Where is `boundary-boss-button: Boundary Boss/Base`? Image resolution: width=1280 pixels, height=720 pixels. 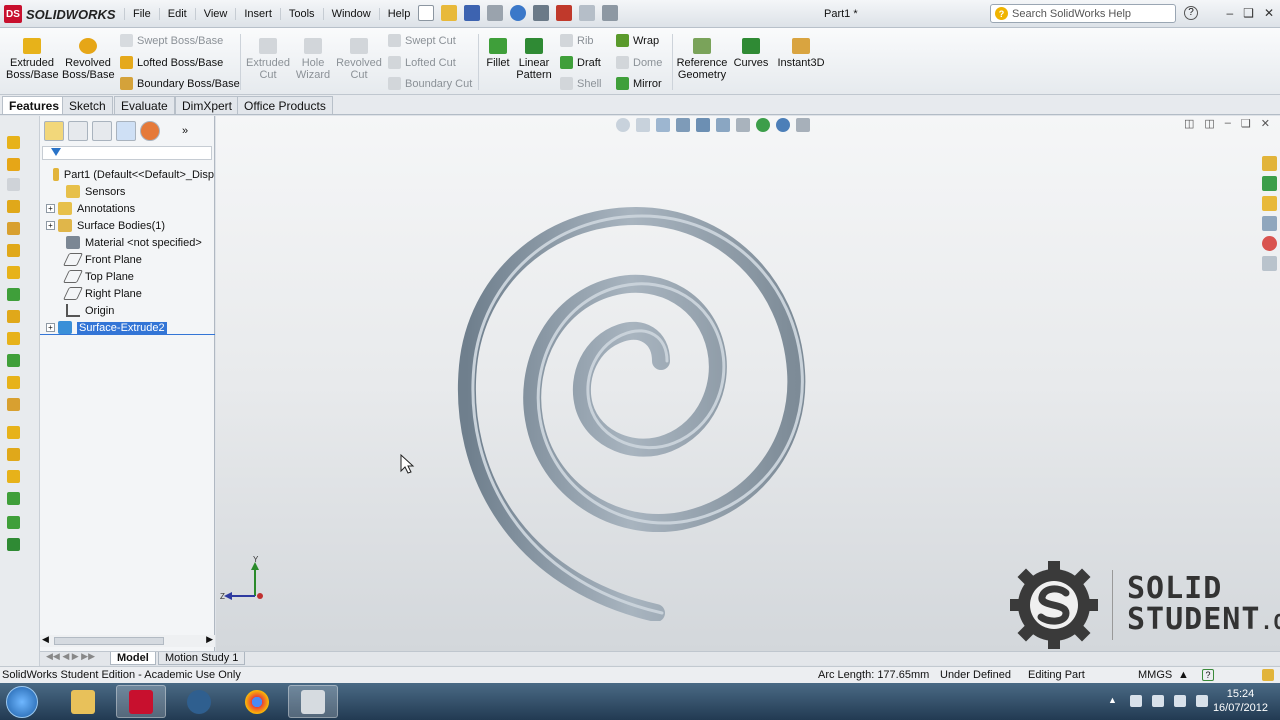
boundary-boss-button: Boundary Boss/Base is located at coordinates (180, 83).